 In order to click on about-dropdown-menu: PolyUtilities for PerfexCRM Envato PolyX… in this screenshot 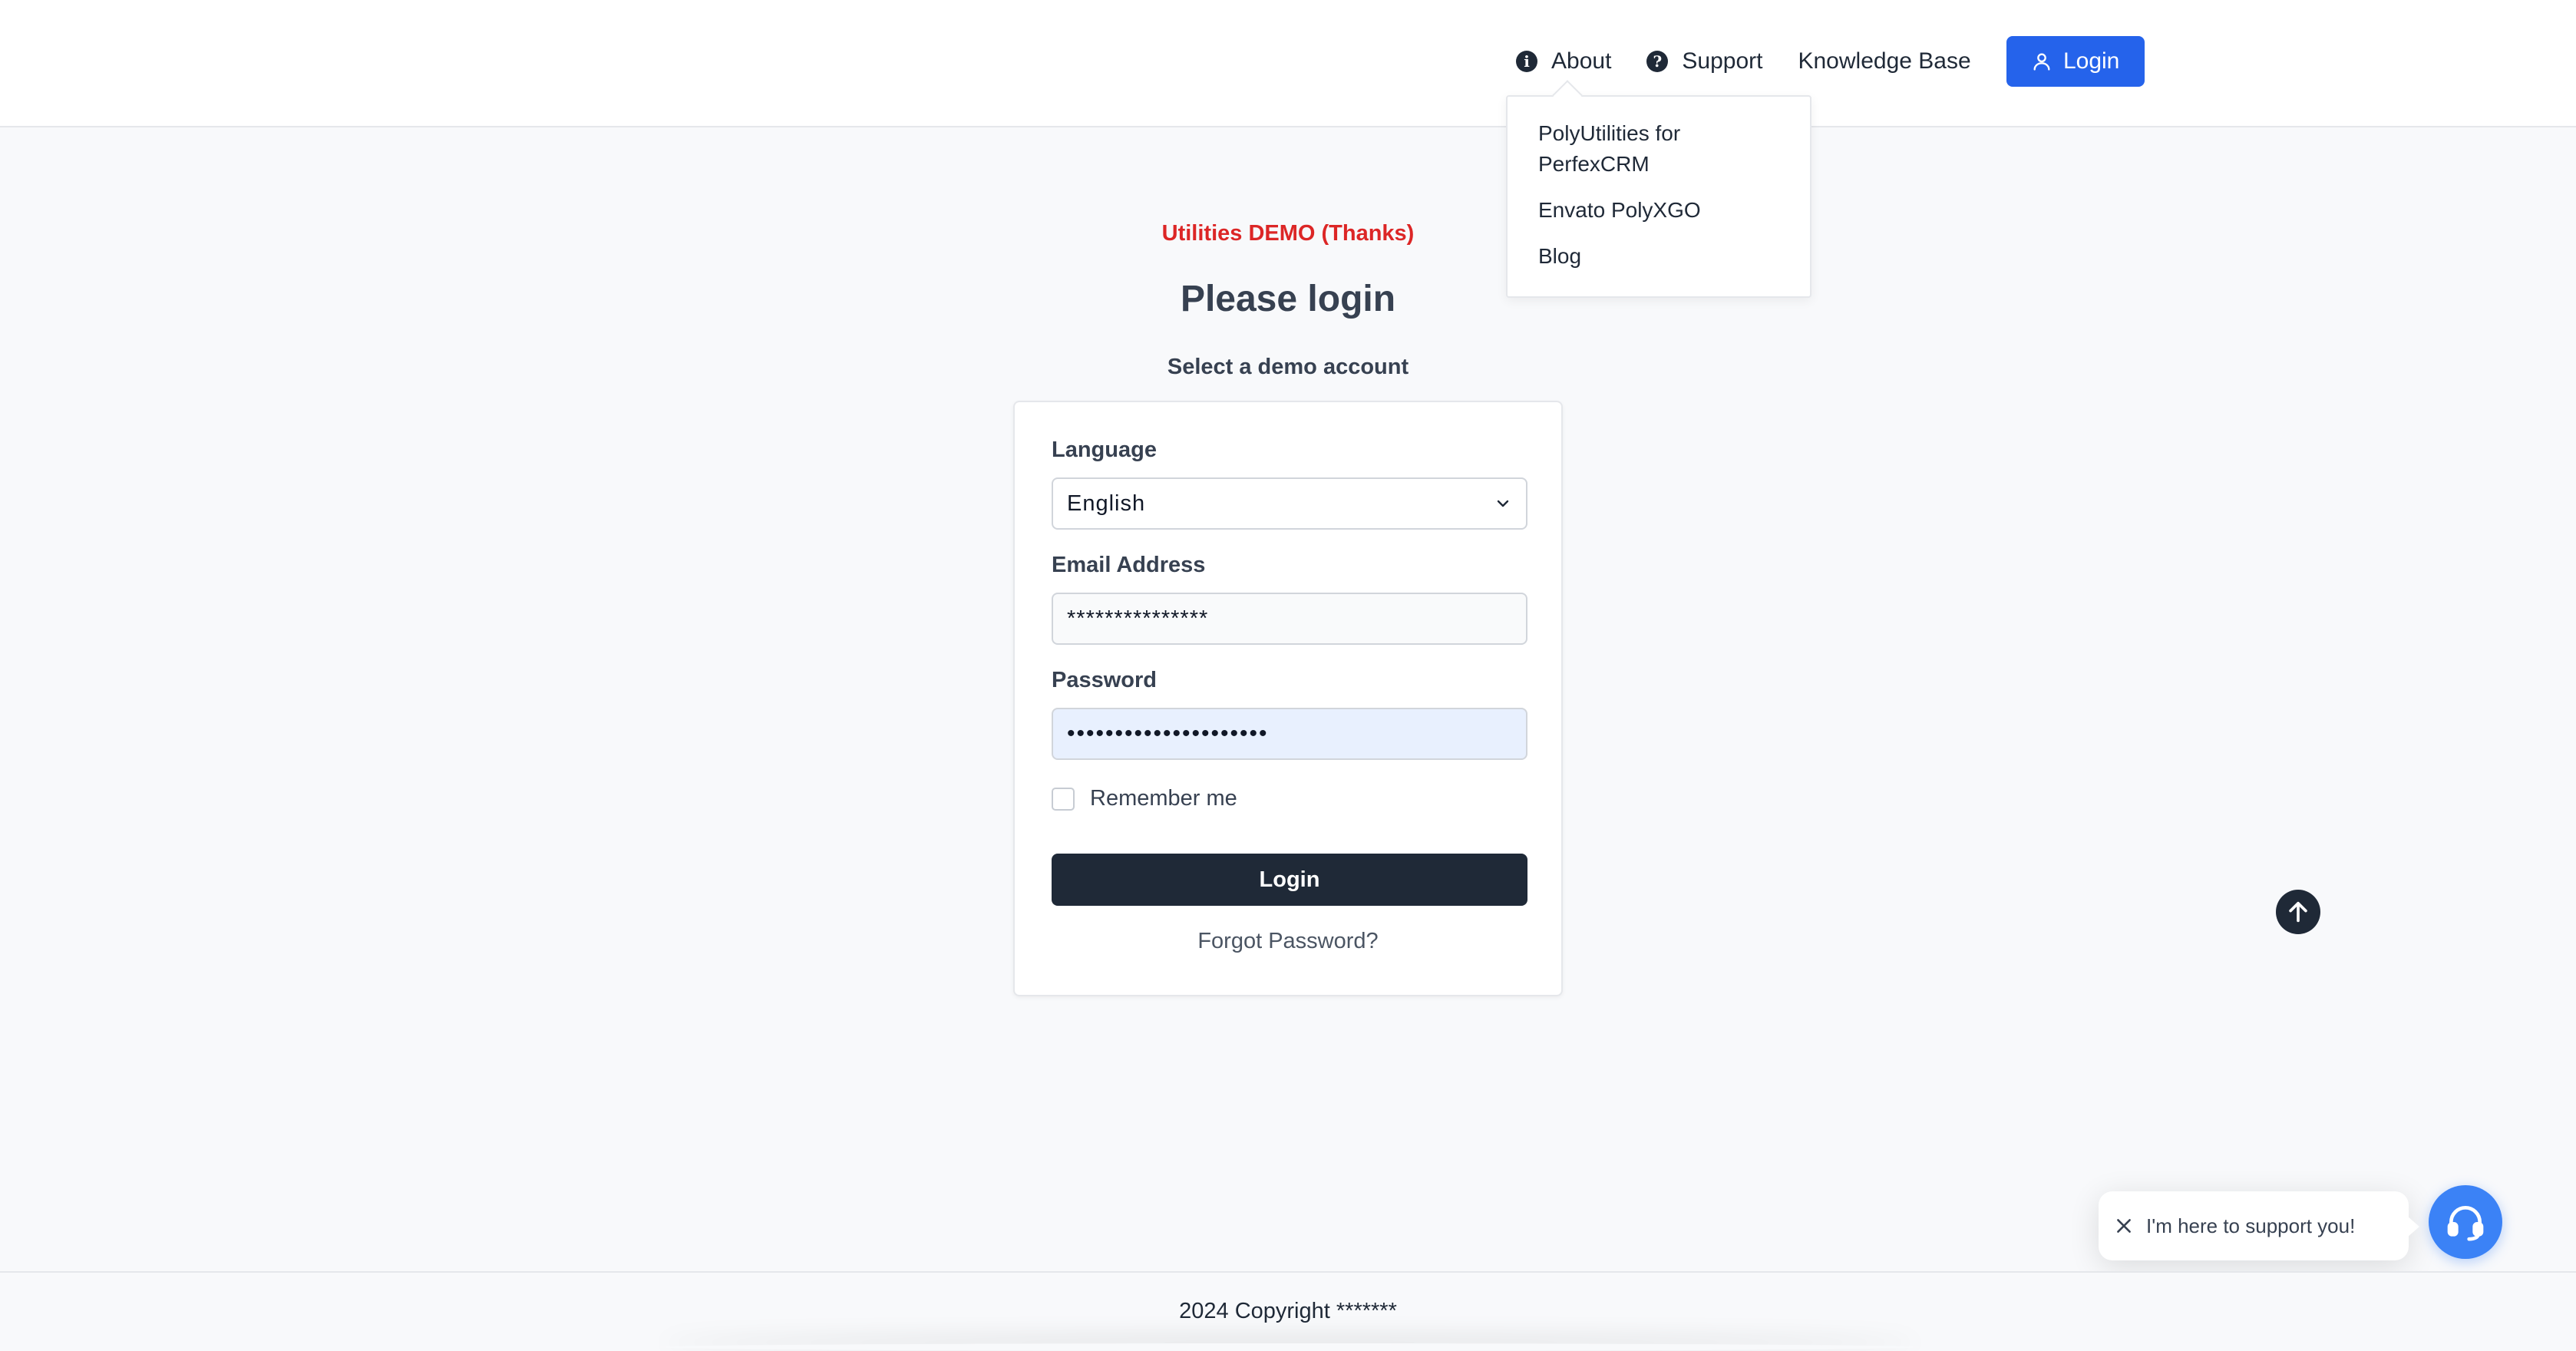, I will do `click(1658, 196)`.